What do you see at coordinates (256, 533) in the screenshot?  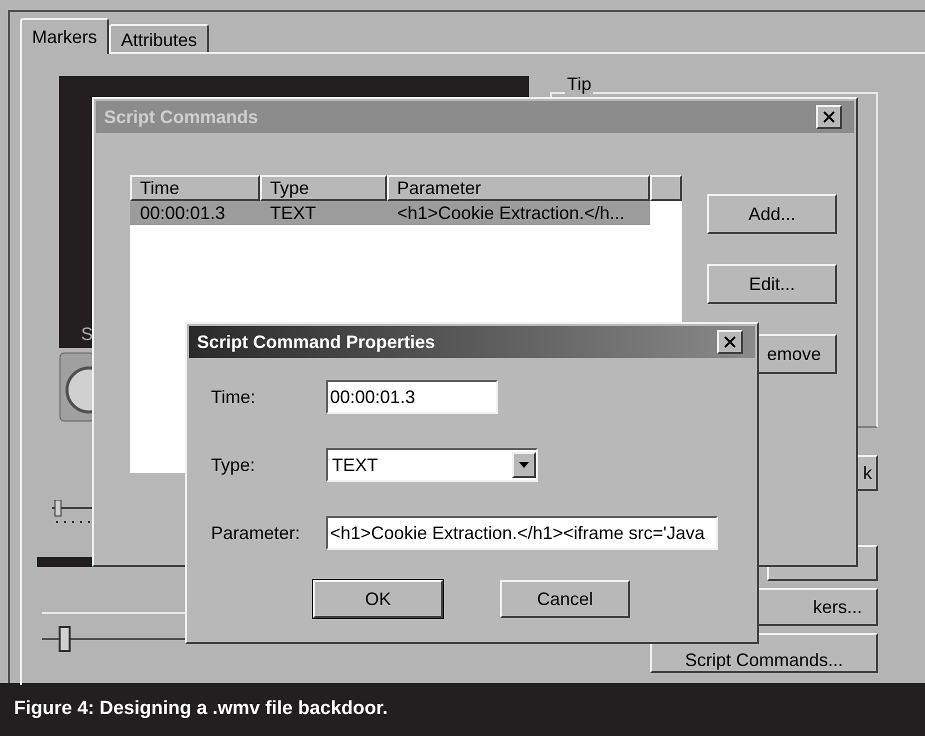 I see `field-label: Parameter:` at bounding box center [256, 533].